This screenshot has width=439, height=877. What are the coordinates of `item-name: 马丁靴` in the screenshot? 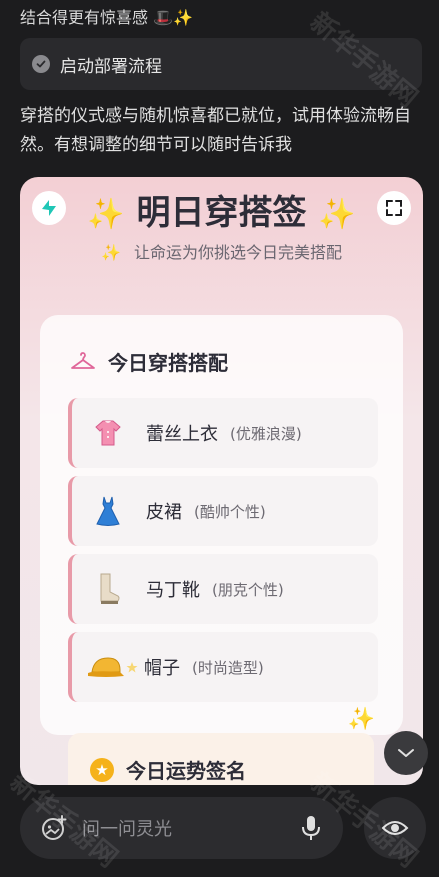 It's located at (173, 590).